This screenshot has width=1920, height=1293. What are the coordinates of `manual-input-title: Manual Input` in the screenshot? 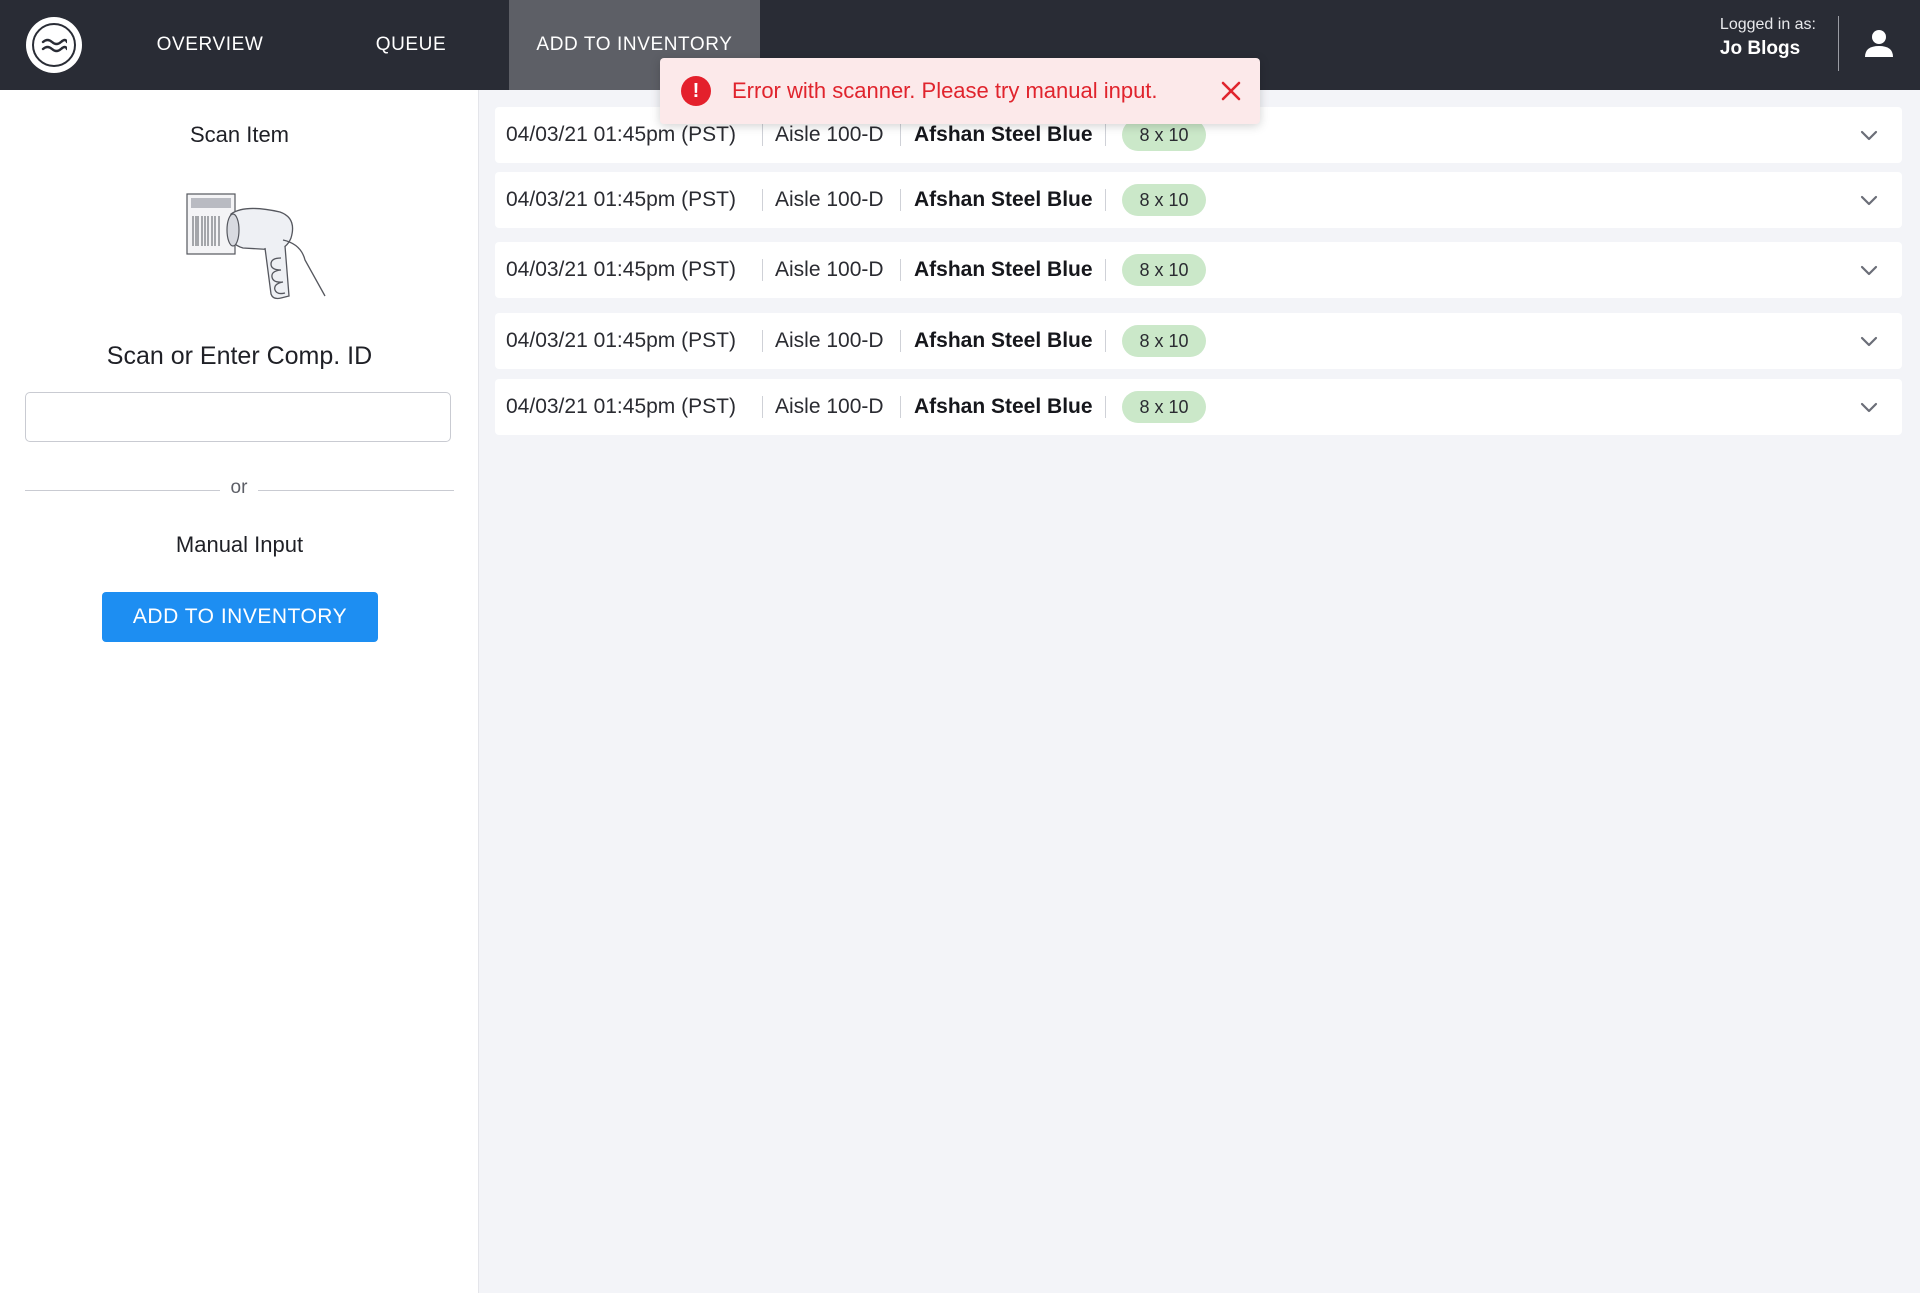 It's located at (239, 544).